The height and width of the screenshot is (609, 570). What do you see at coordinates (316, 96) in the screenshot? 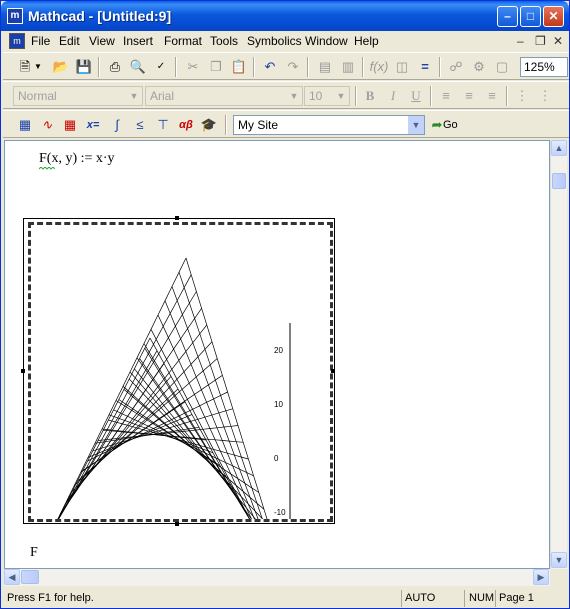
I see `font-size-value: 10` at bounding box center [316, 96].